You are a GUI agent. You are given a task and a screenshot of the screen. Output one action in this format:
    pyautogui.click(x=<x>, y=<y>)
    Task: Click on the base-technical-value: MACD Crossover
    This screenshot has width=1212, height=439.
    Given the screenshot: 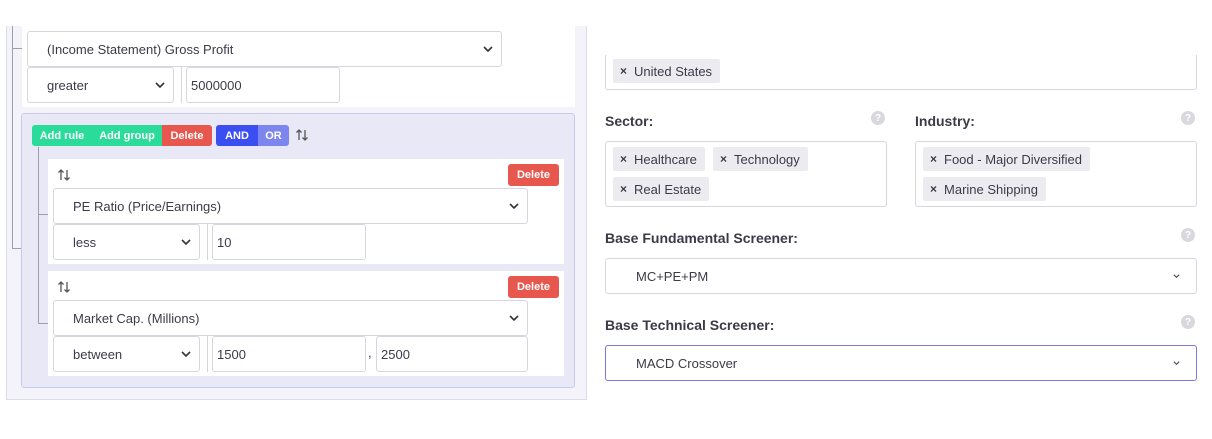 What is the action you would take?
    pyautogui.click(x=687, y=363)
    